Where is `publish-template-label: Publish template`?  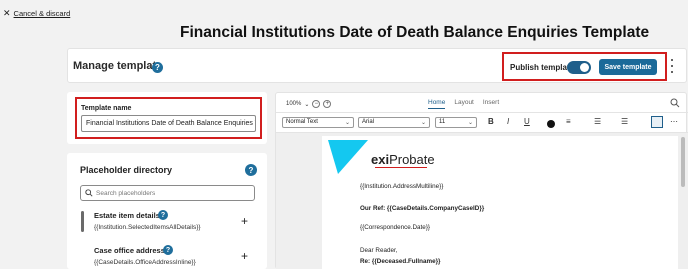 publish-template-label: Publish template is located at coordinates (542, 67).